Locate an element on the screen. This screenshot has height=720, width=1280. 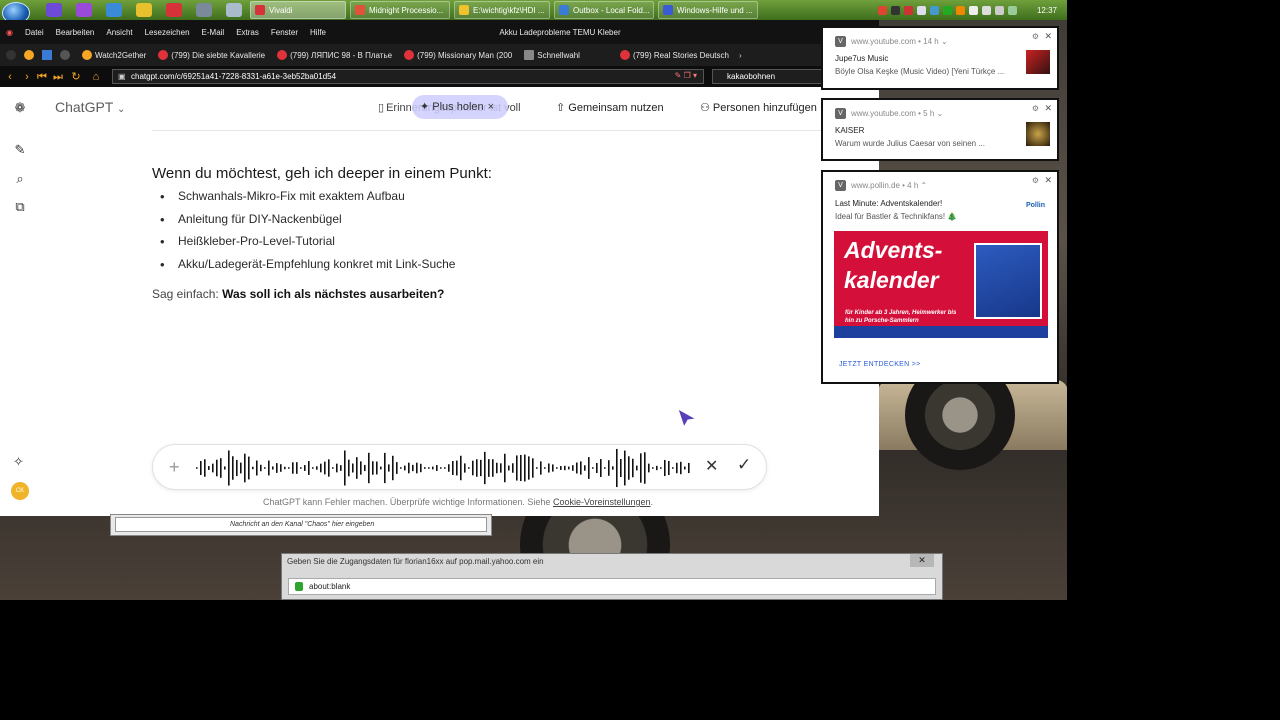
bookmark-lyapis: (799) ЛЯПИС 98 - В Платье is located at coordinates (334, 55).